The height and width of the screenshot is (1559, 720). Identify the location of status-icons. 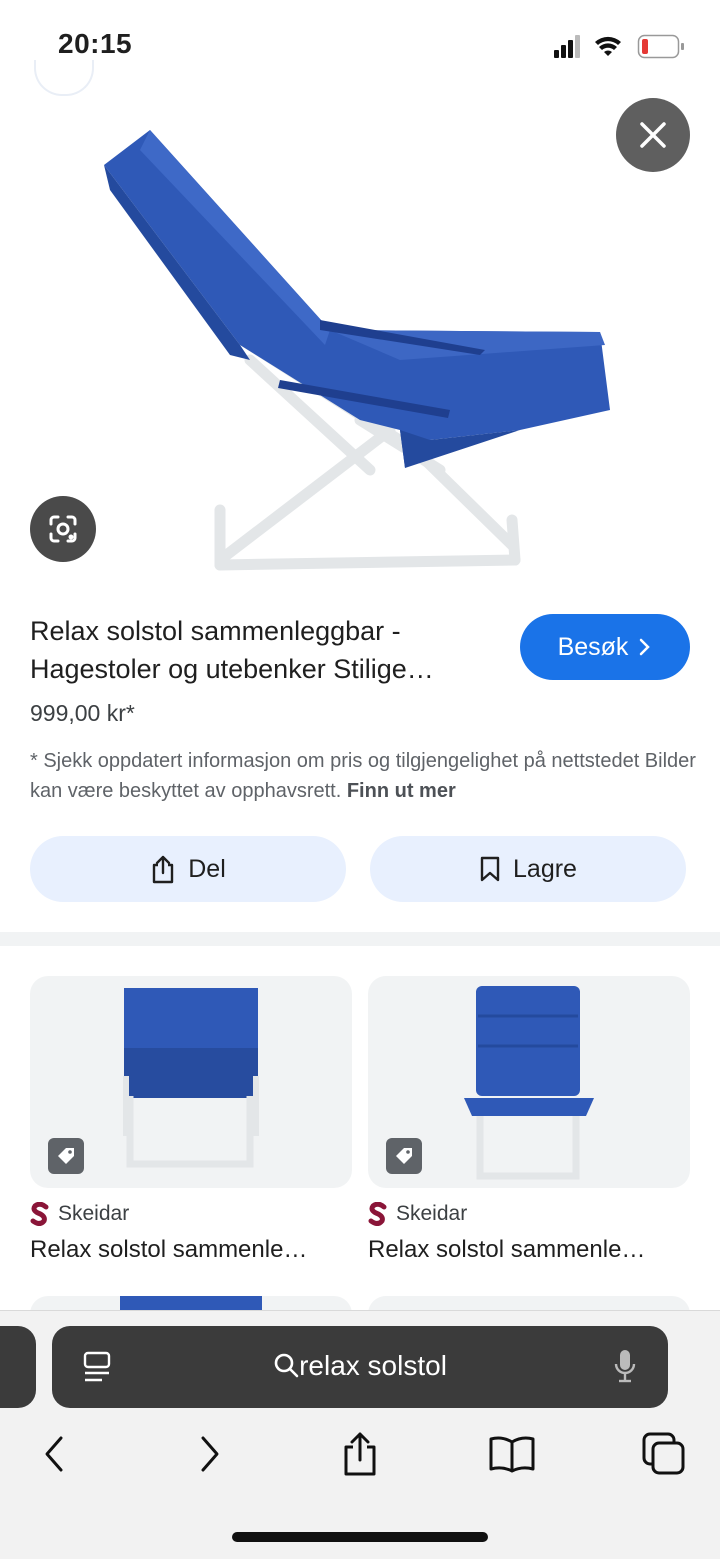
(619, 46).